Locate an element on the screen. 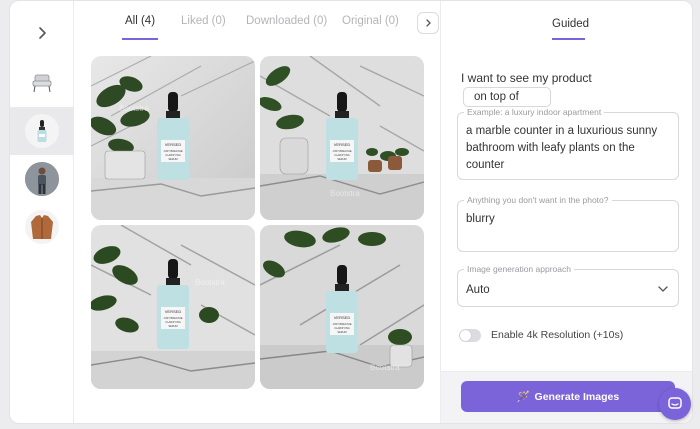  jacket-avatar is located at coordinates (42, 227).